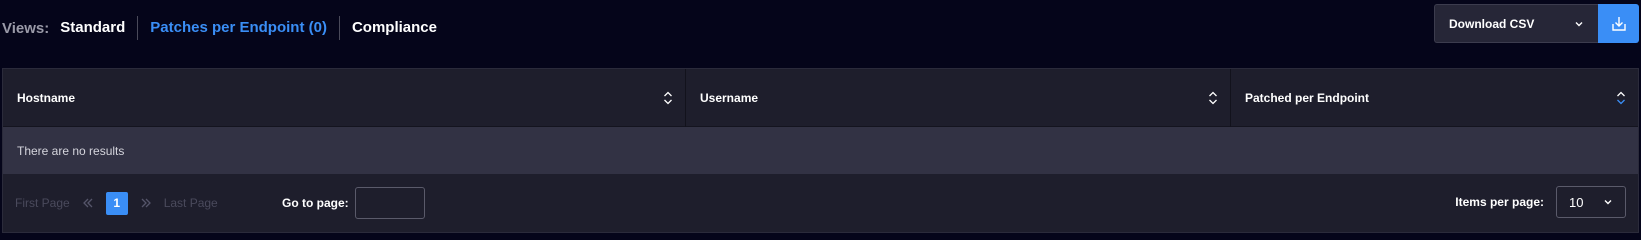 This screenshot has height=240, width=1641. I want to click on items-per-page-select: 10, so click(1591, 202).